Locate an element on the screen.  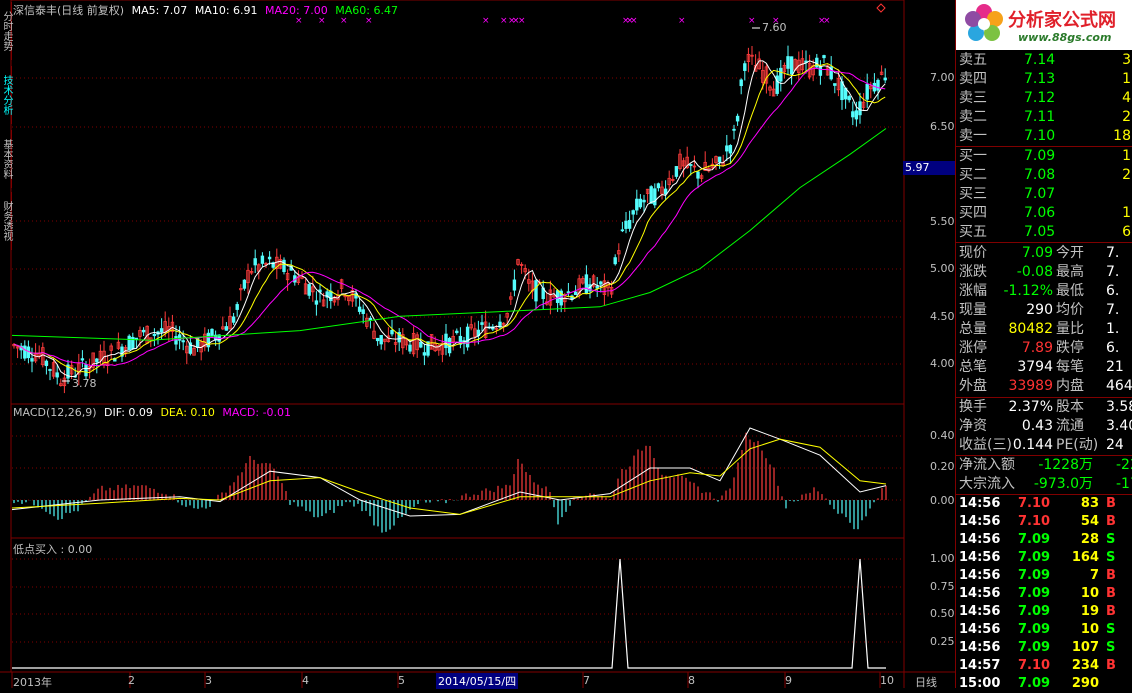
bid-volume: 6 is located at coordinates (1126, 232).